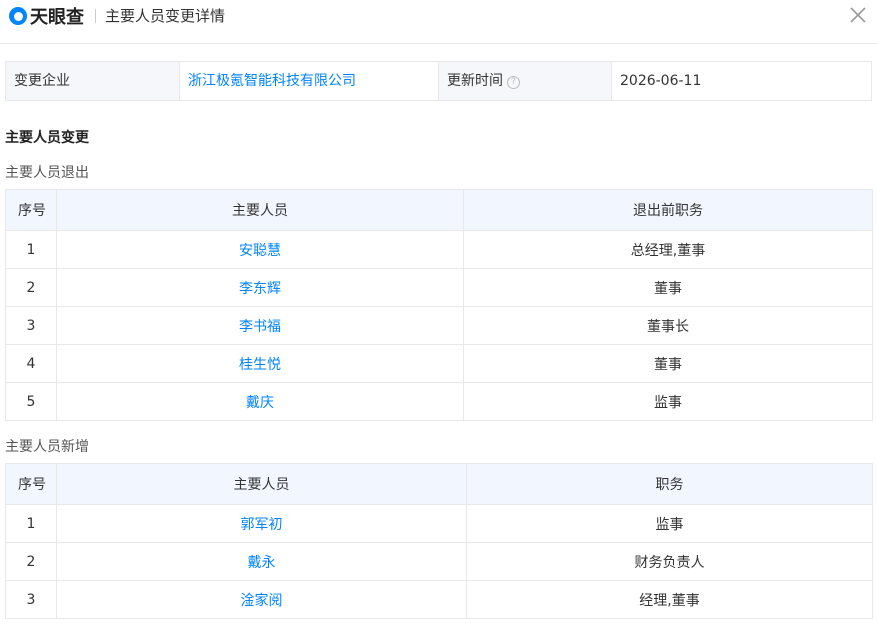 This screenshot has height=623, width=877. What do you see at coordinates (858, 15) in the screenshot?
I see `close-icon` at bounding box center [858, 15].